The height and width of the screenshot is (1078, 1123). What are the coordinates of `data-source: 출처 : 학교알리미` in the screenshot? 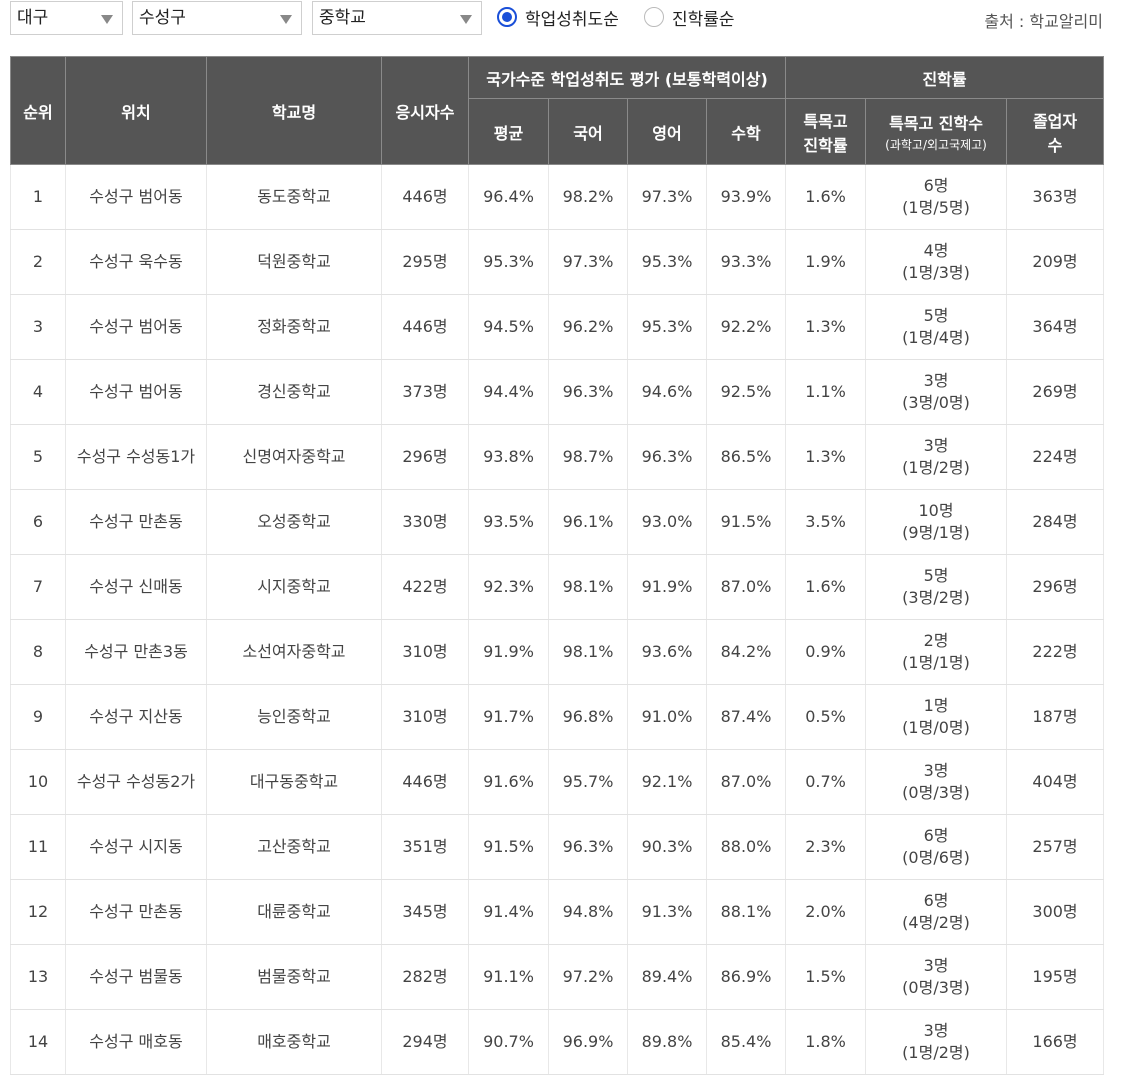 It's located at (1043, 21).